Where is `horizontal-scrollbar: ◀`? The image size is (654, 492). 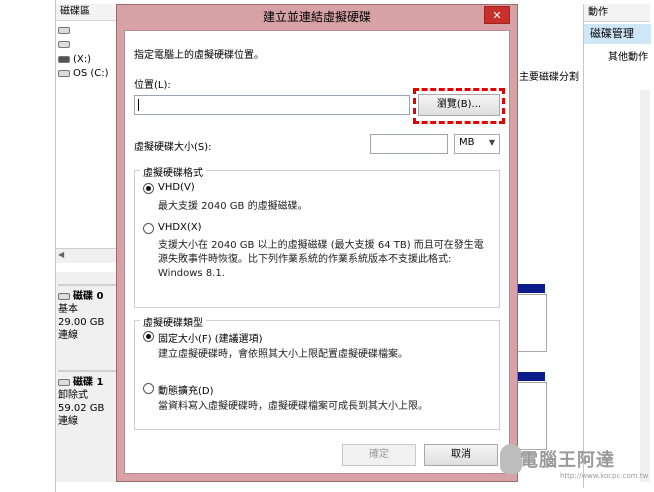
horizontal-scrollbar: ◀ is located at coordinates (86, 255).